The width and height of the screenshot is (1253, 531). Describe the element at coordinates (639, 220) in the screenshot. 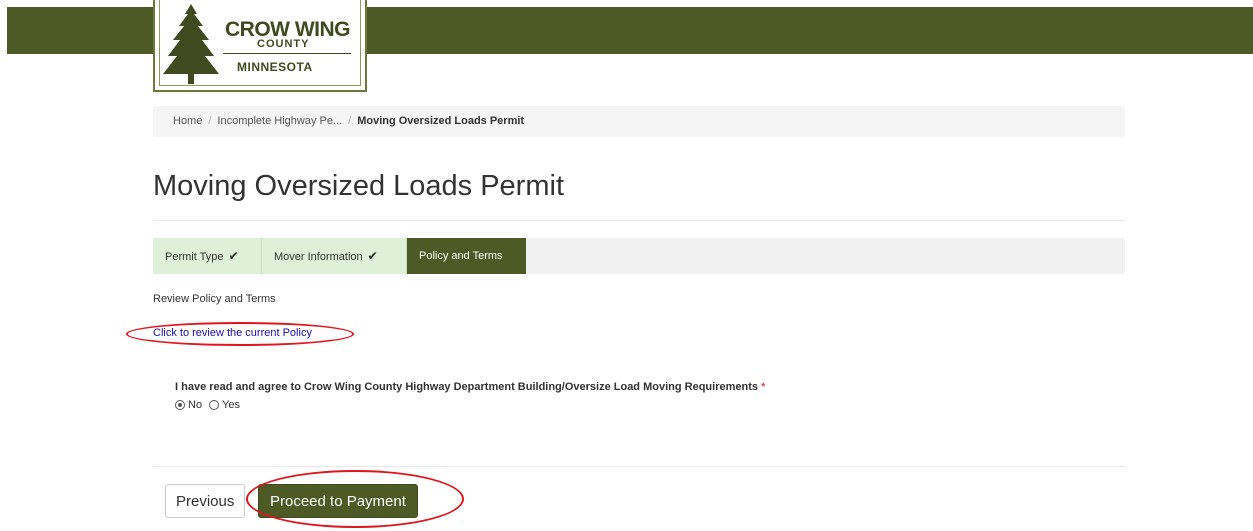

I see `title-divider` at that location.